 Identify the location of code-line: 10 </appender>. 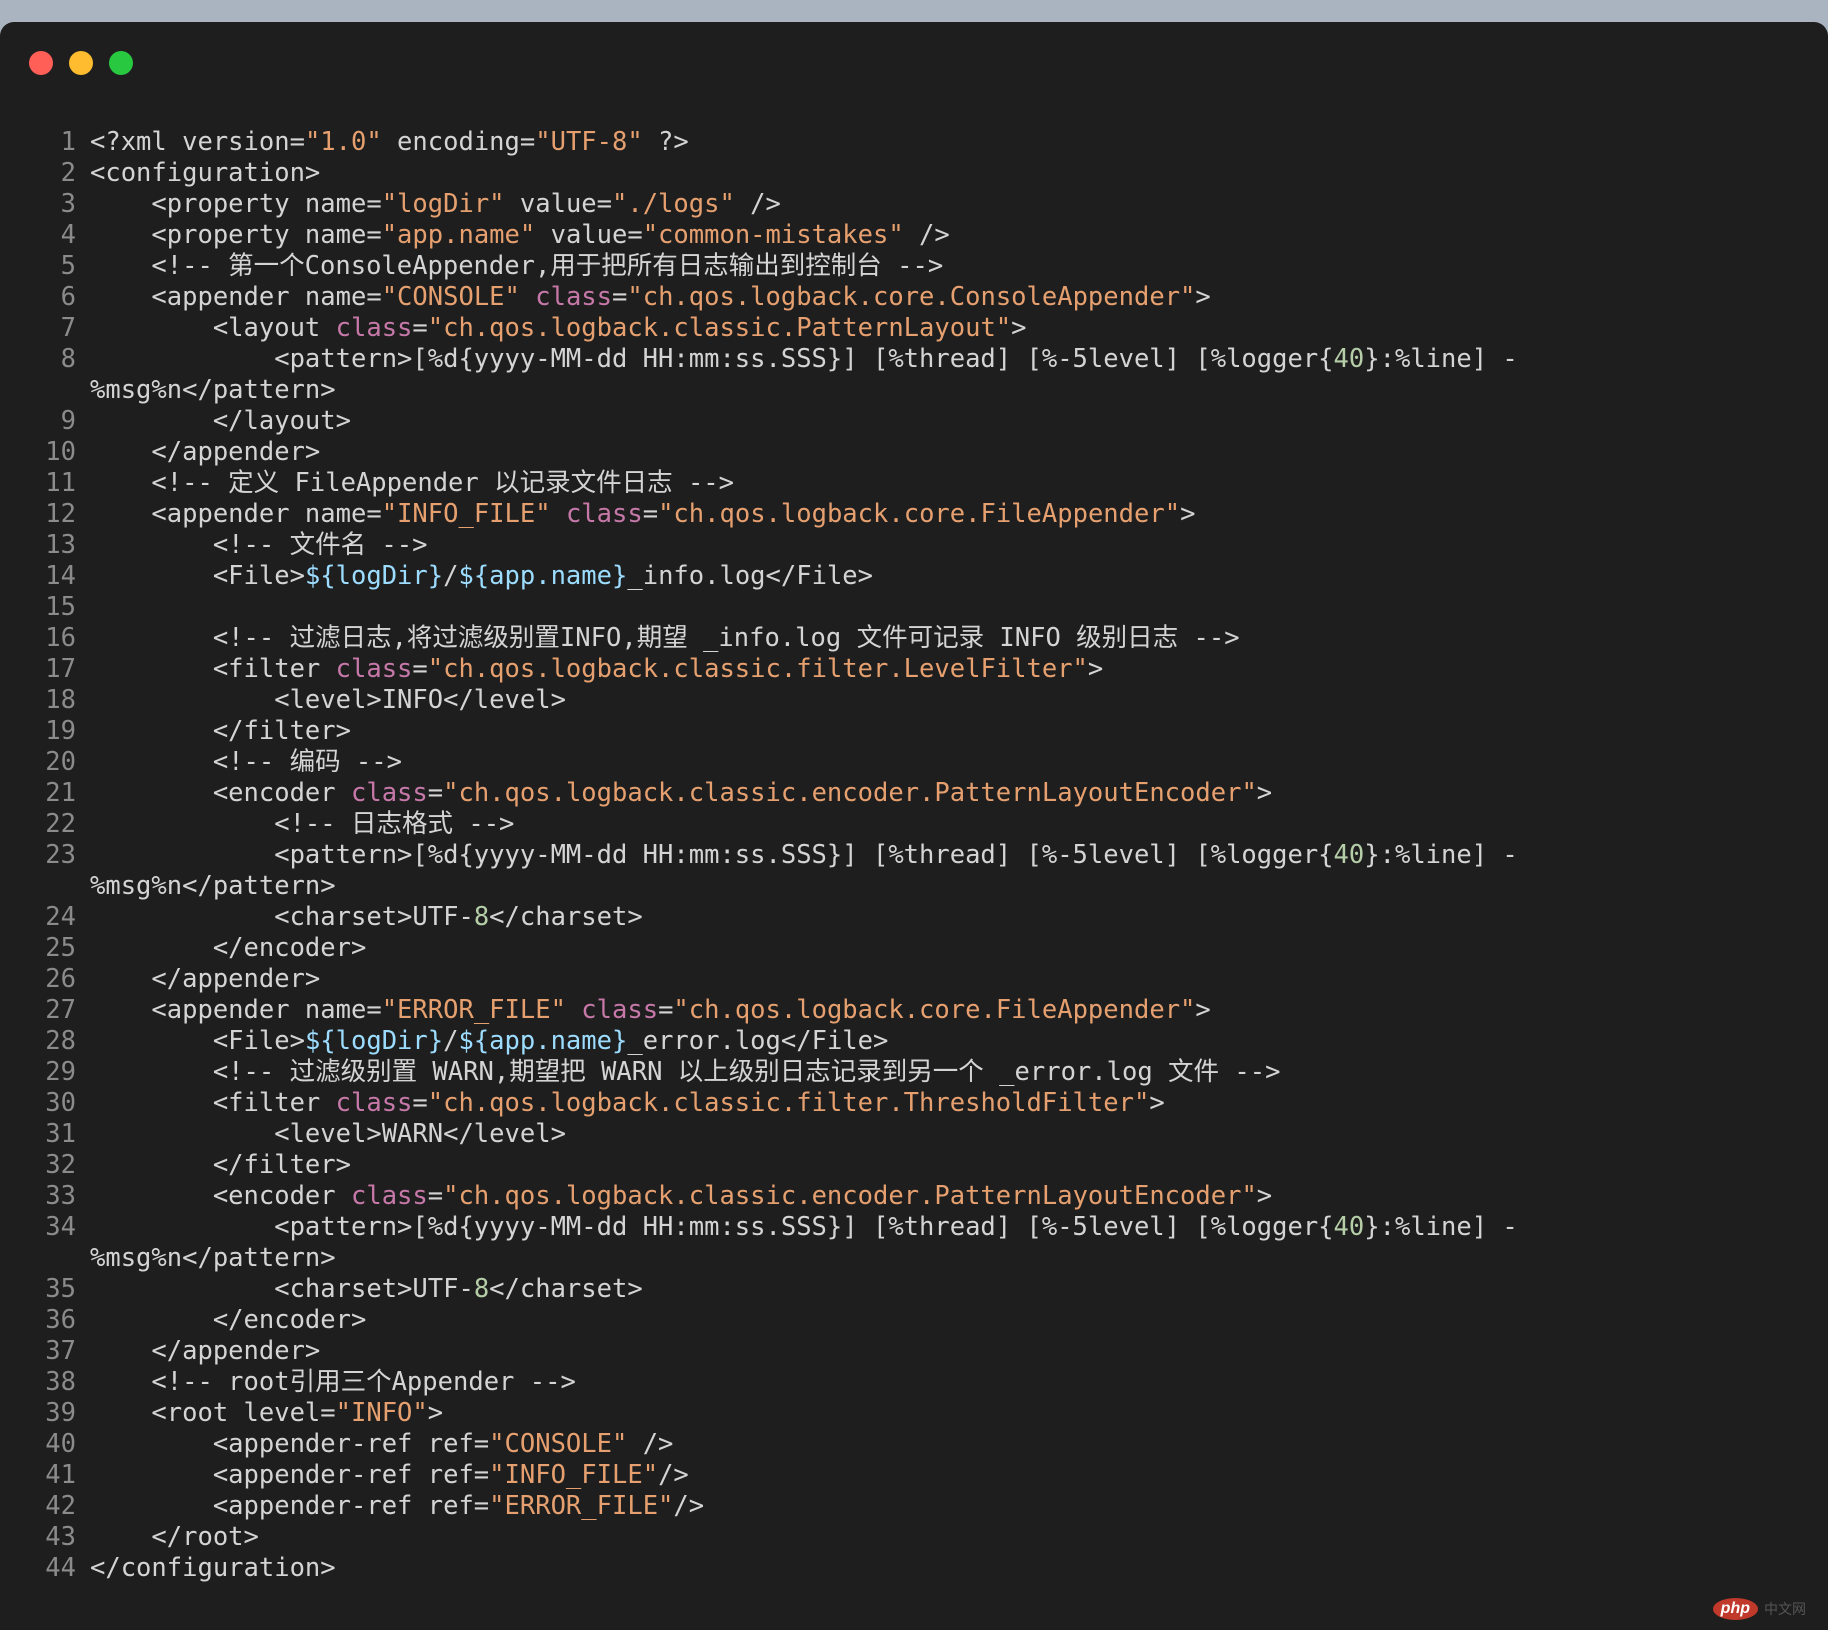
(914, 452).